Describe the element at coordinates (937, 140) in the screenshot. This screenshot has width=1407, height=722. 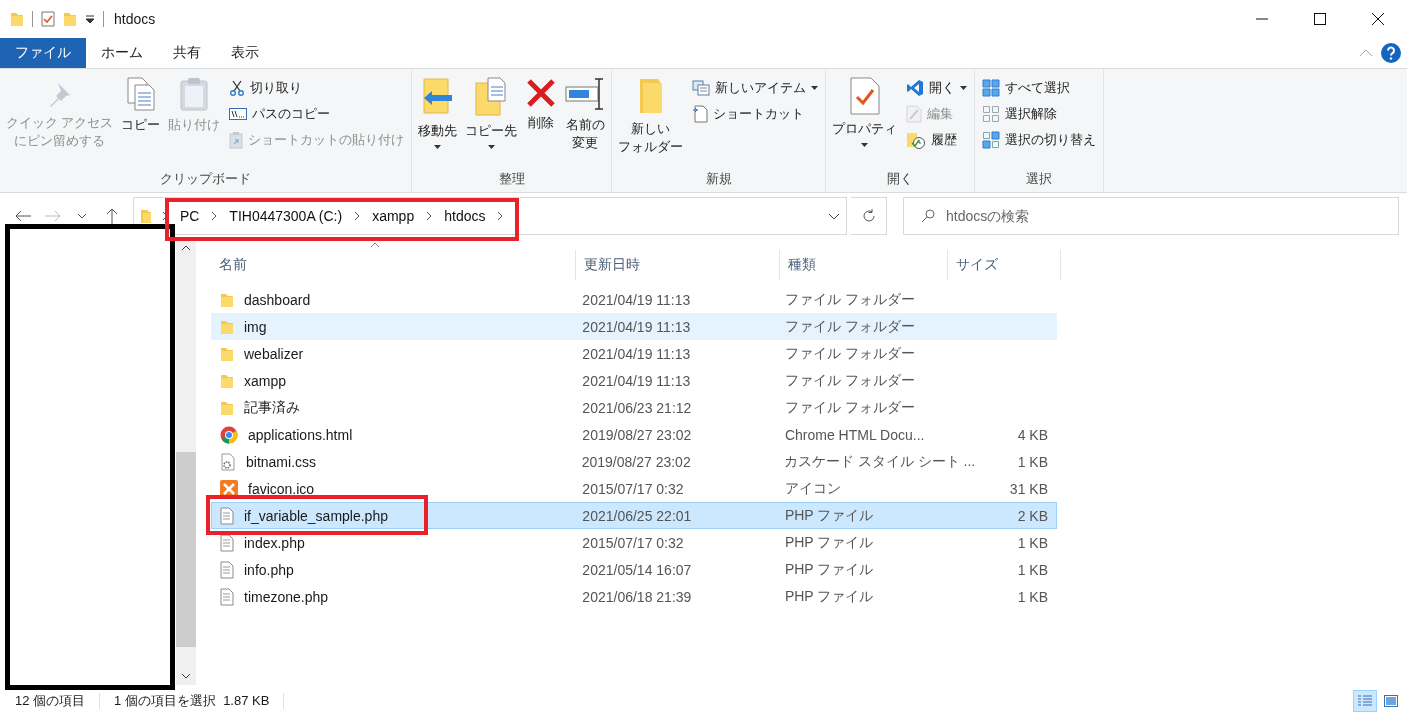
I see `ribbon-button: 履歴` at that location.